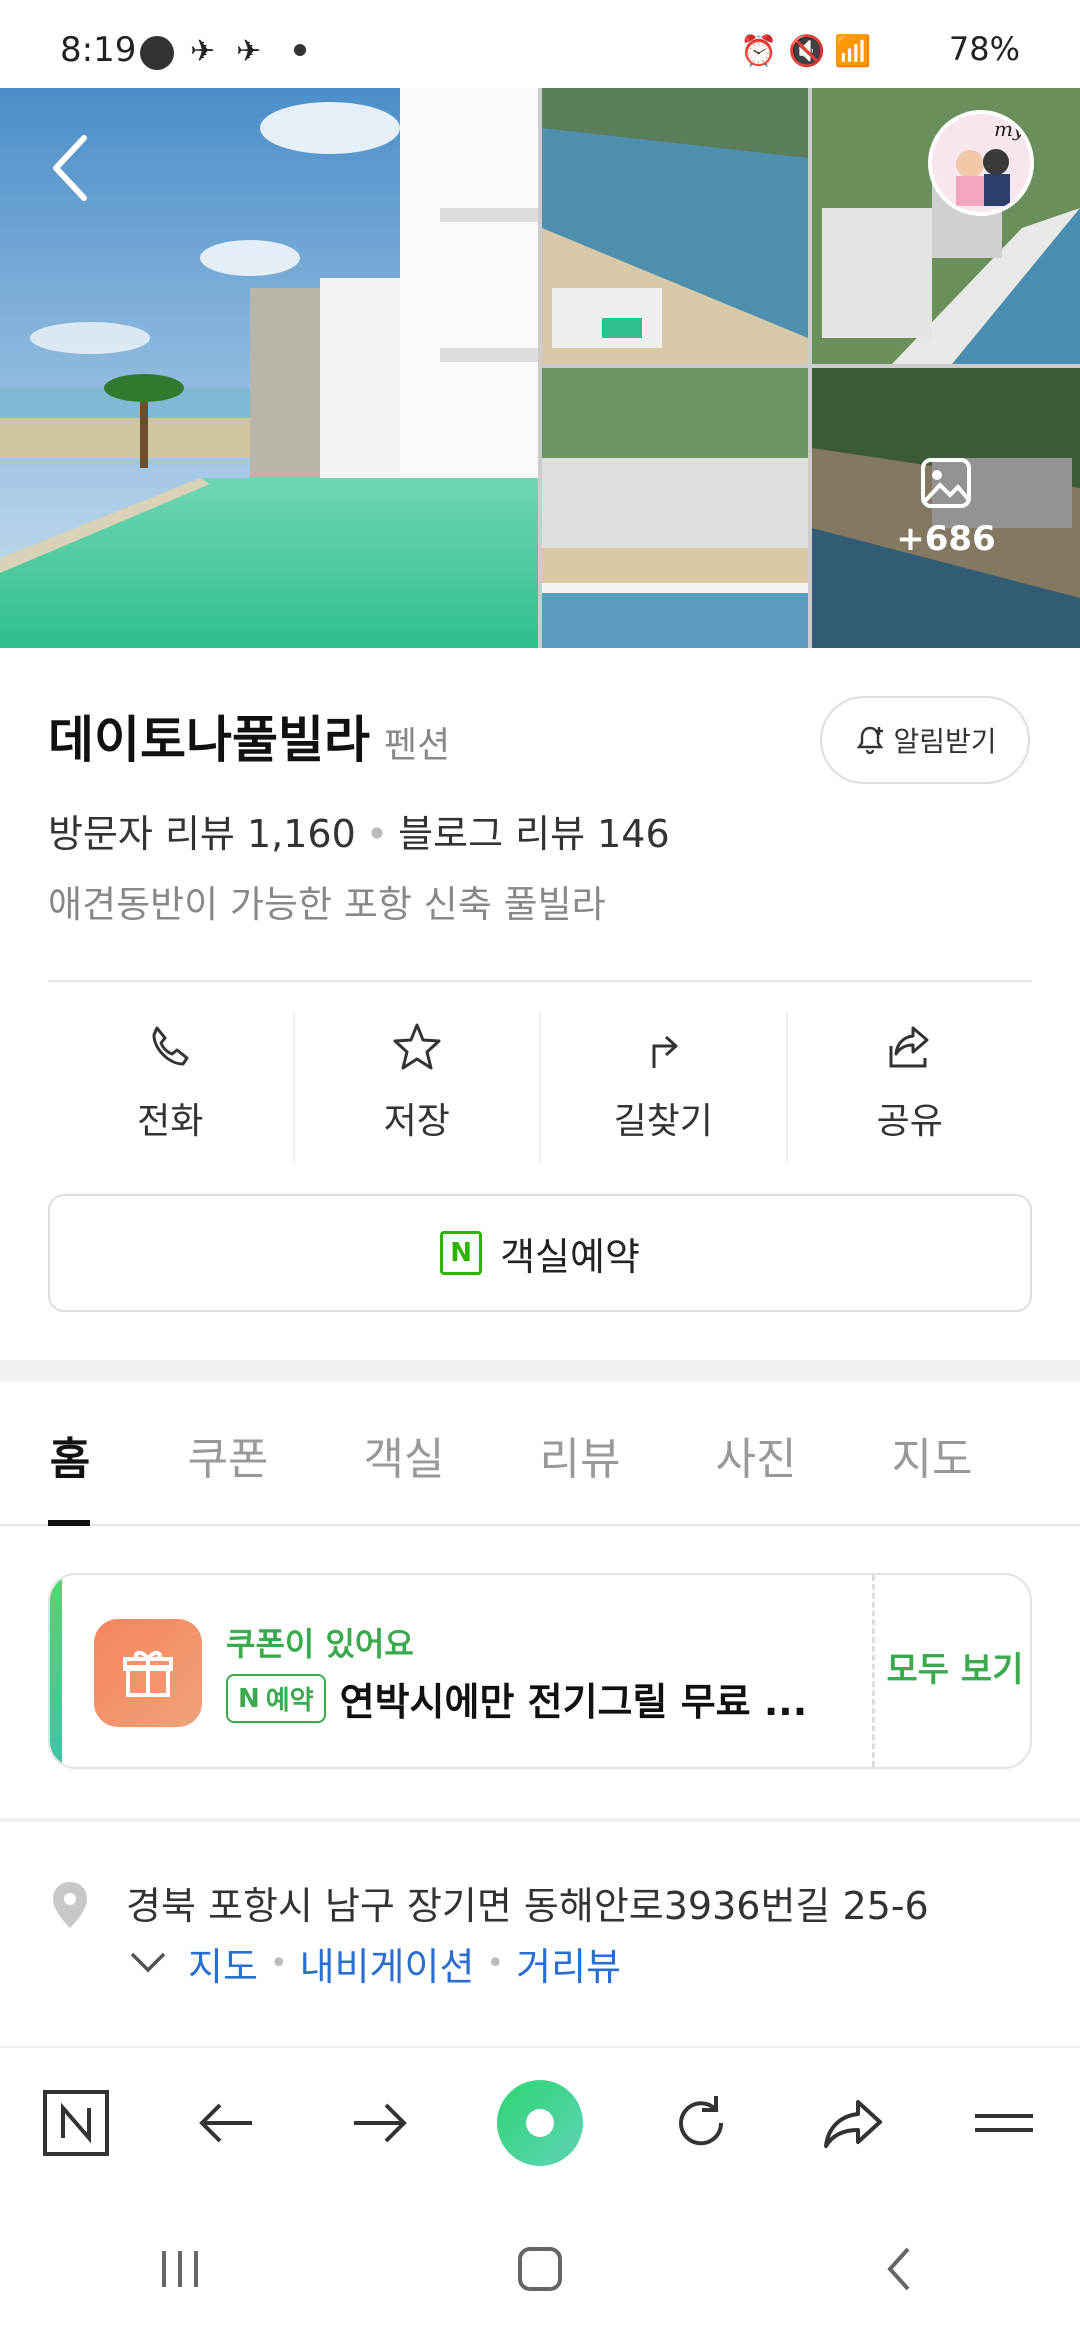 Image resolution: width=1080 pixels, height=2340 pixels. I want to click on place-title-row: 데이토나풀빌라 펜션, so click(249, 736).